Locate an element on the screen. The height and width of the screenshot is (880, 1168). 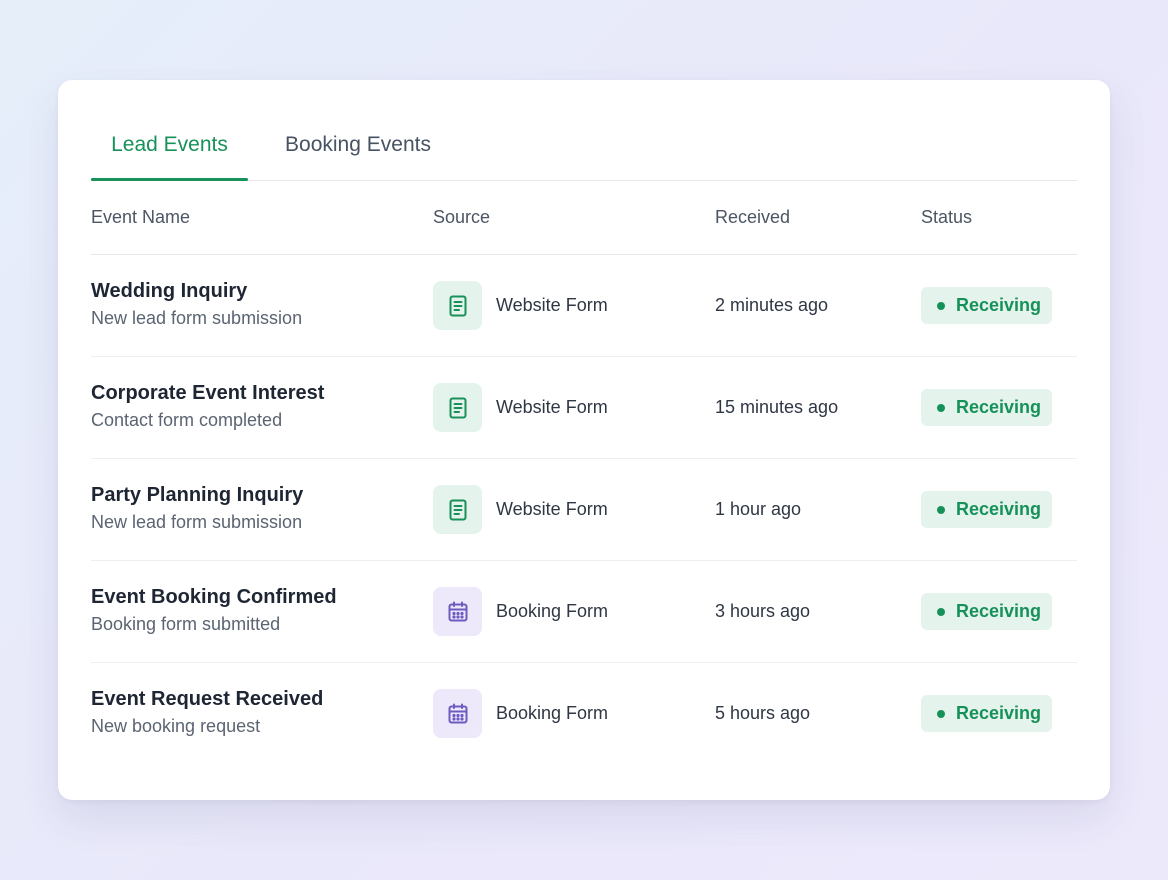
event-tabs: Lead Events Booking Events is located at coordinates (584, 145).